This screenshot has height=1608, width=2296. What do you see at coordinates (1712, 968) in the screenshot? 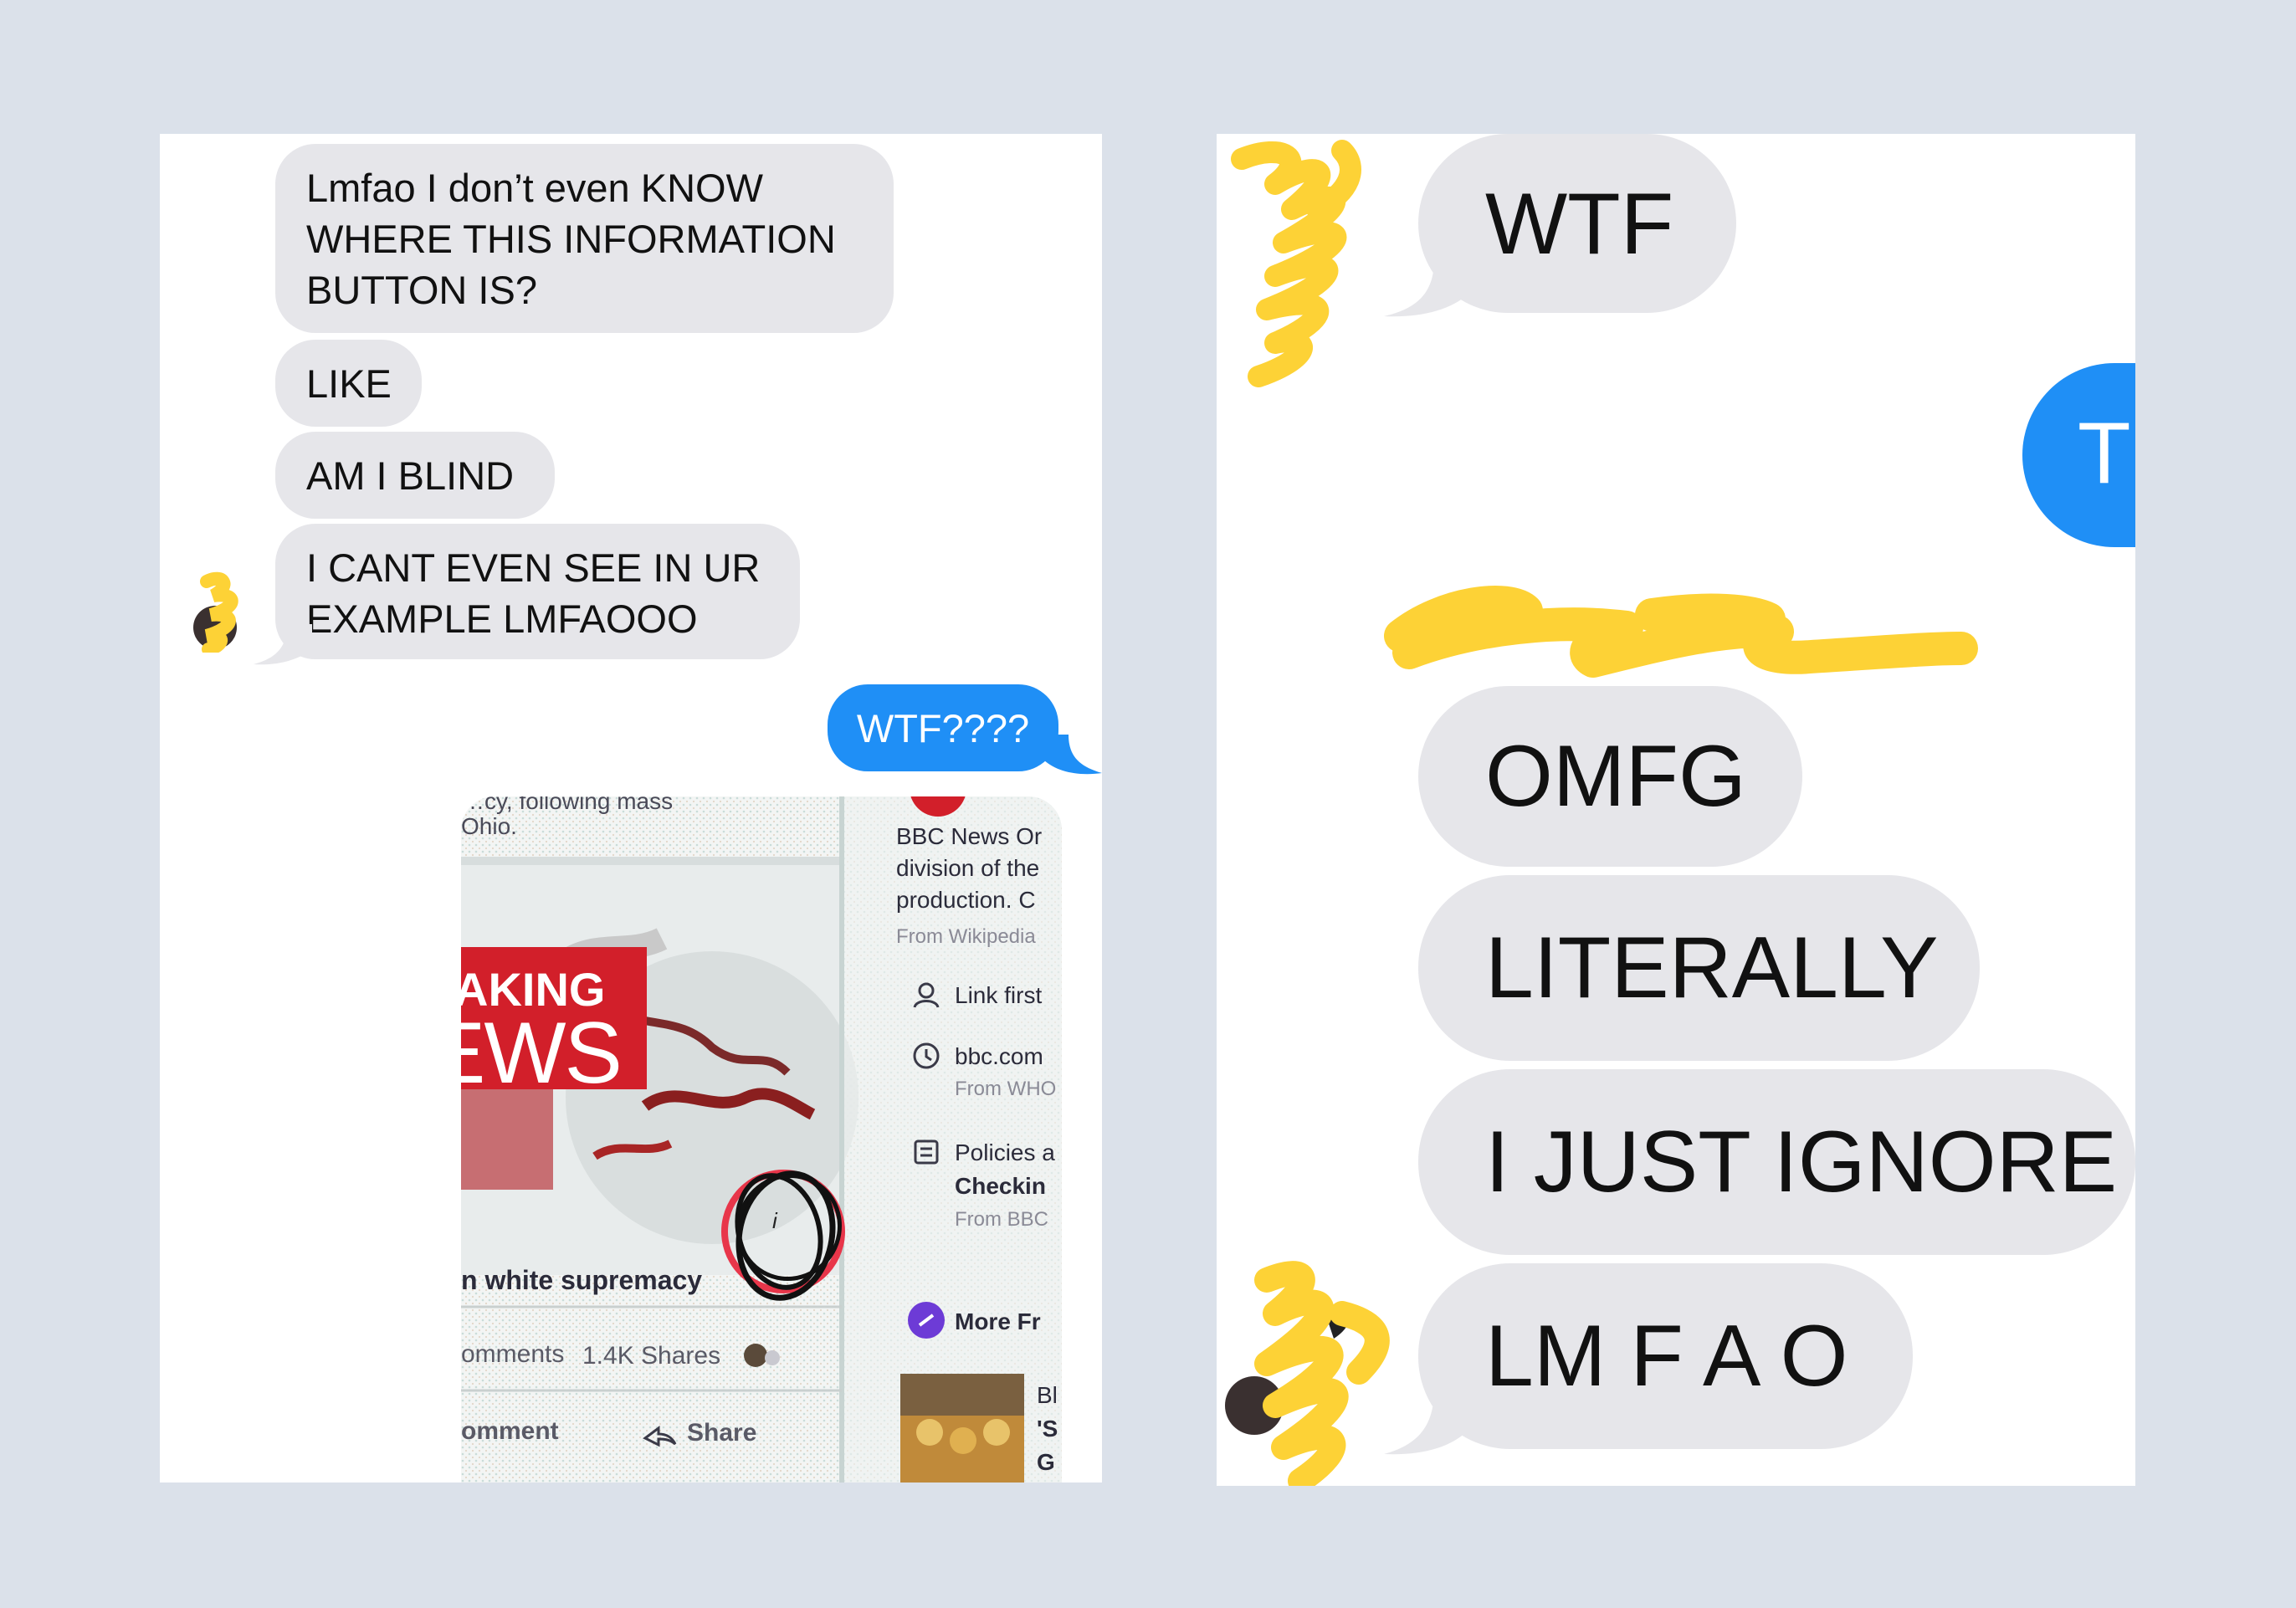
I see `message-text: LITERALLY` at bounding box center [1712, 968].